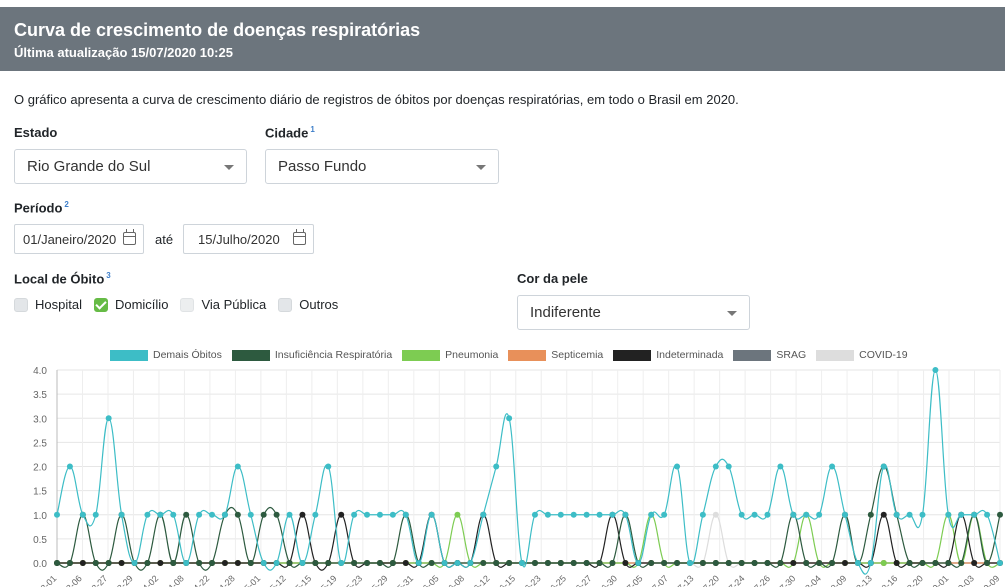 This screenshot has width=1005, height=587. Describe the element at coordinates (479, 580) in the screenshot. I see `x-tick-label: 06-12` at that location.